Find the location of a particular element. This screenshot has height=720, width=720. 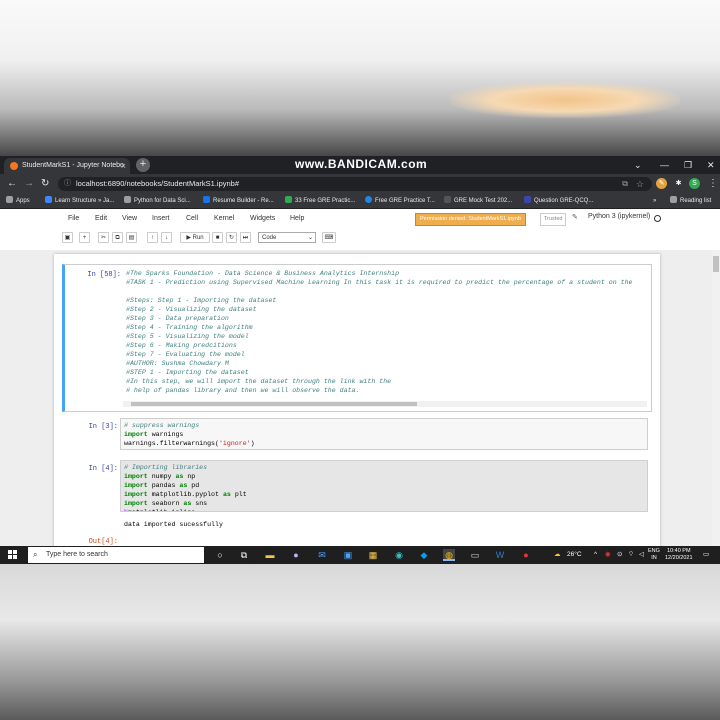

file-explorer-icon: ▬ is located at coordinates (270, 555).